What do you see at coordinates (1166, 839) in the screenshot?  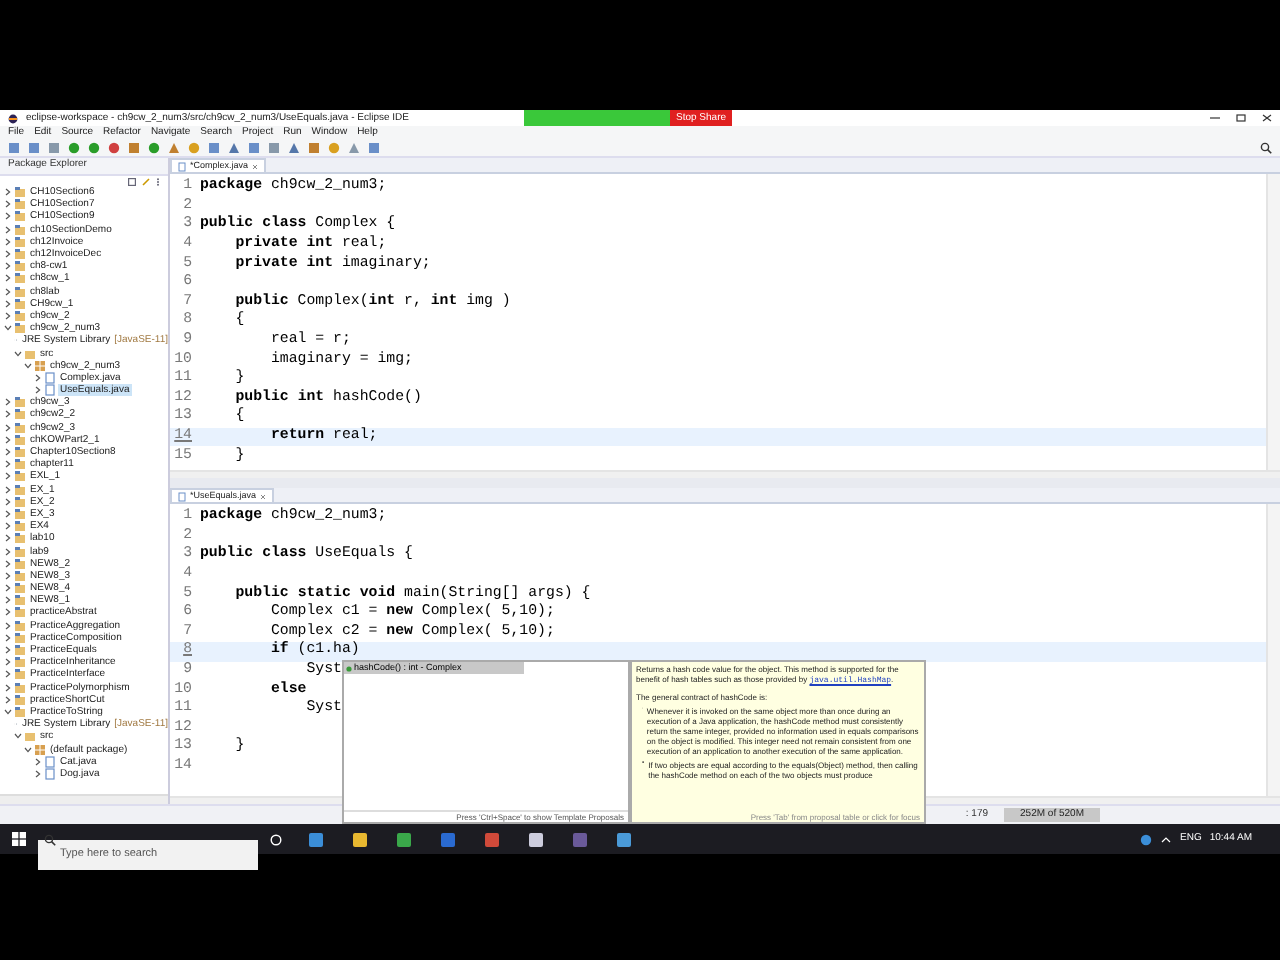 I see `chevron-up-icon` at bounding box center [1166, 839].